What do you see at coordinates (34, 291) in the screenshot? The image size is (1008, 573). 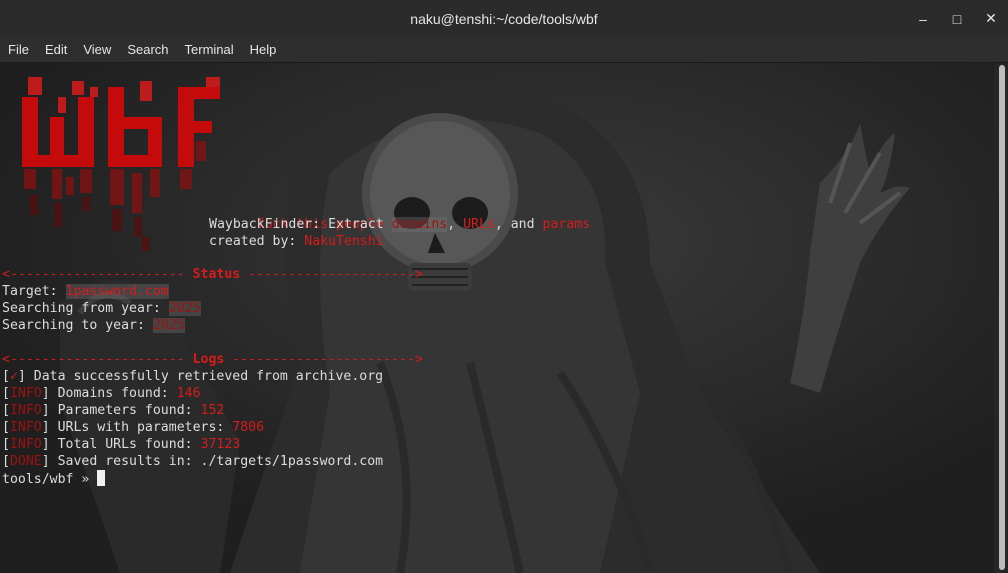 I see `target-label: Target:` at bounding box center [34, 291].